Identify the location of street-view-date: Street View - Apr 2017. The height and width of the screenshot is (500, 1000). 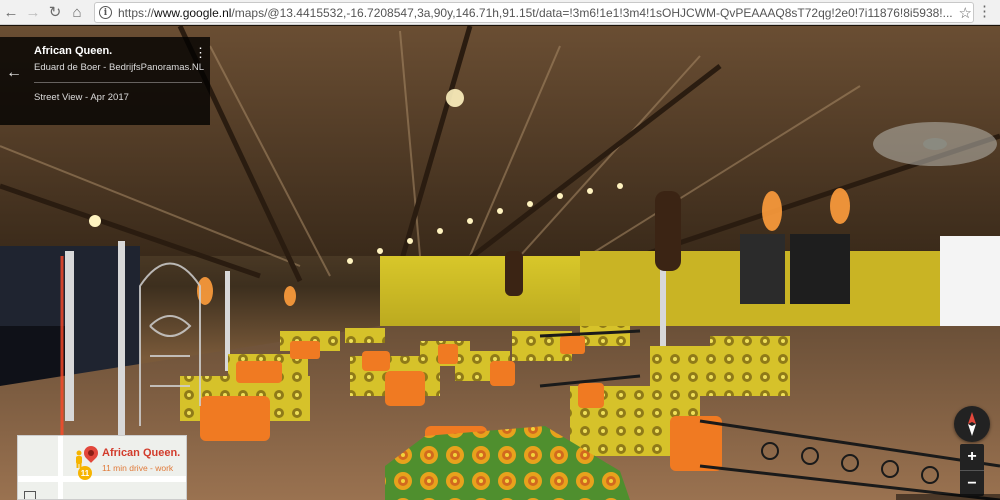
(81, 97).